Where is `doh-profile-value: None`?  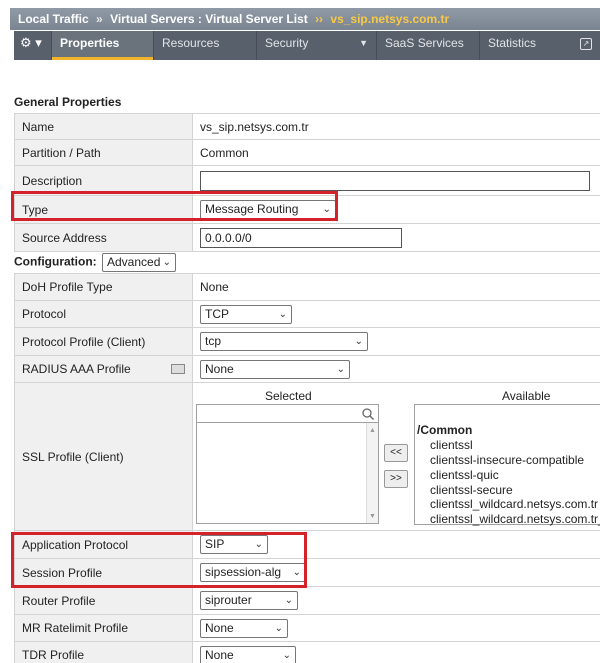
doh-profile-value: None is located at coordinates (396, 287).